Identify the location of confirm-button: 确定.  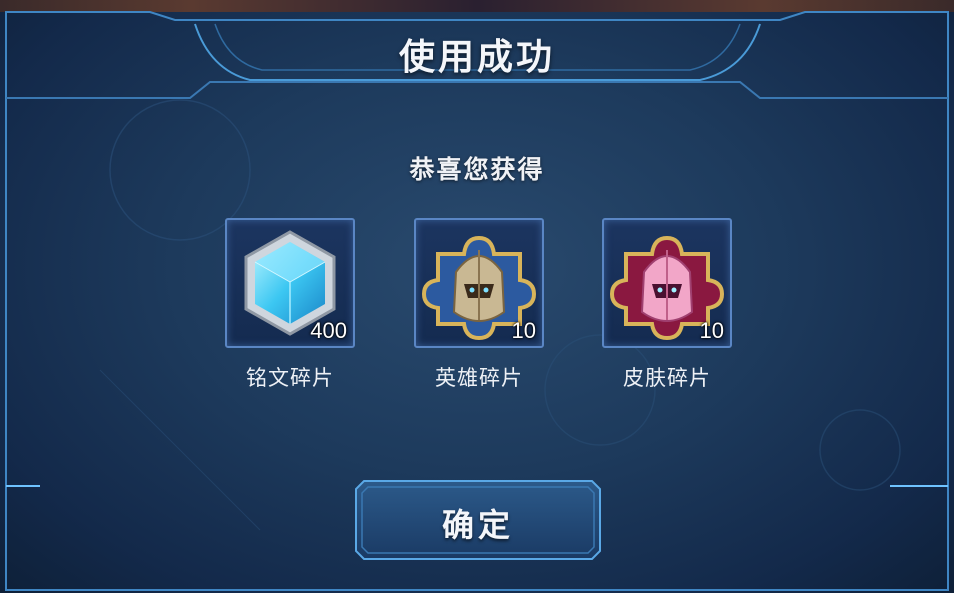
(478, 520).